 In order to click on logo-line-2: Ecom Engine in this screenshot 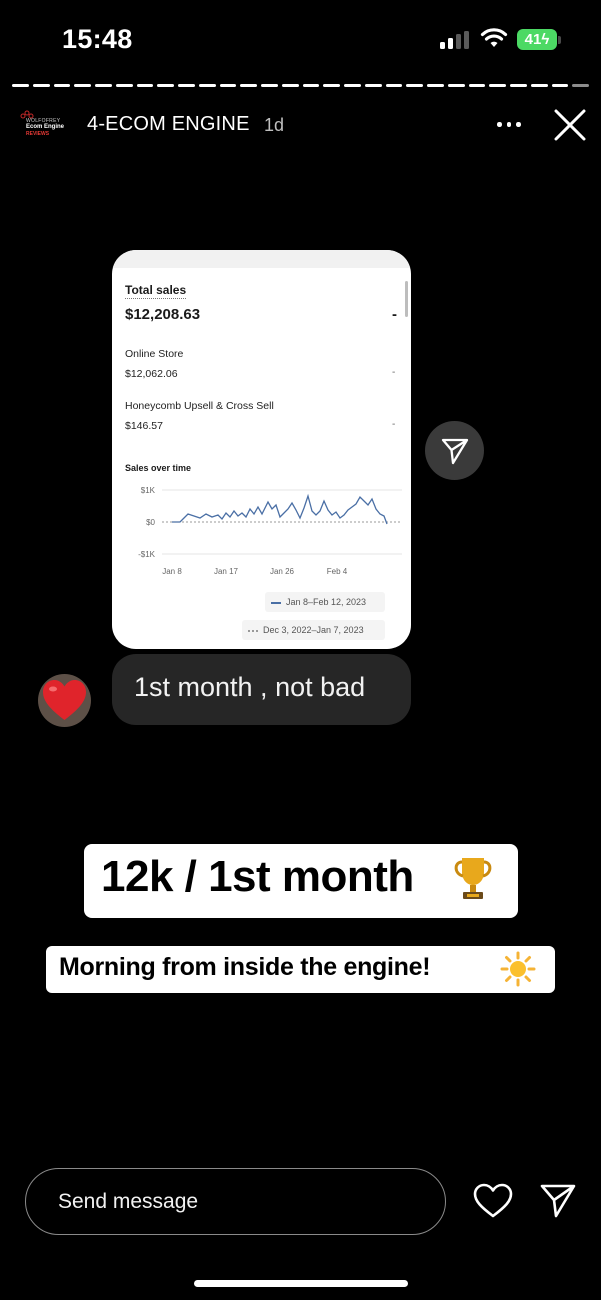, I will do `click(45, 127)`.